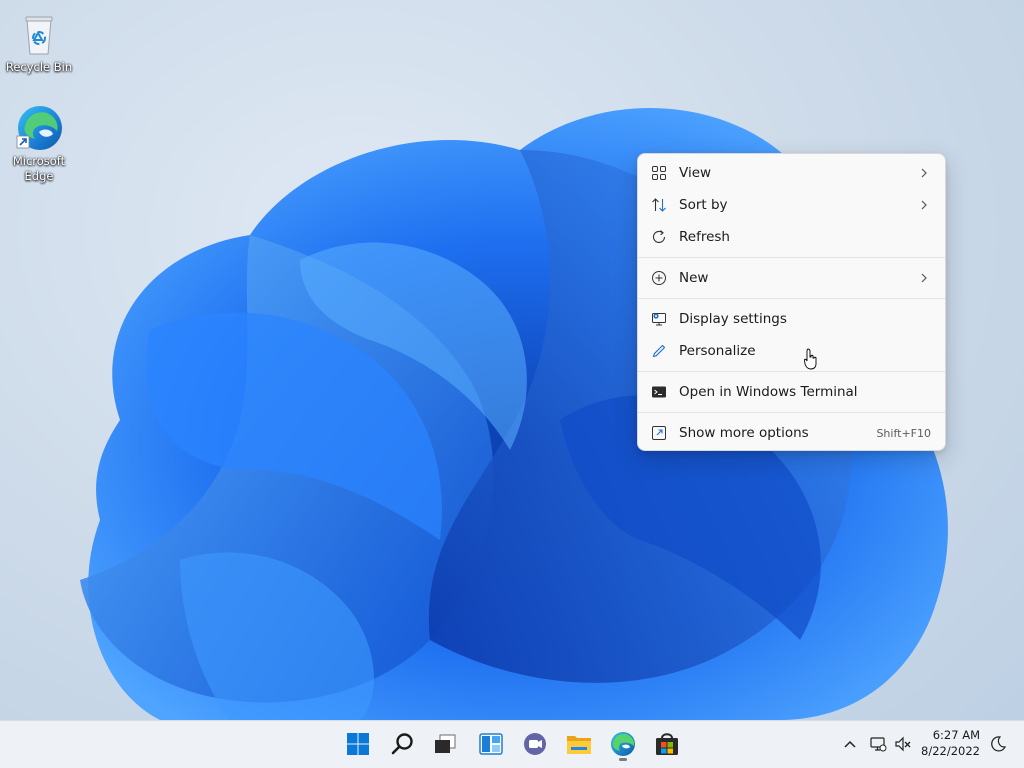  I want to click on task-view-icon, so click(445, 743).